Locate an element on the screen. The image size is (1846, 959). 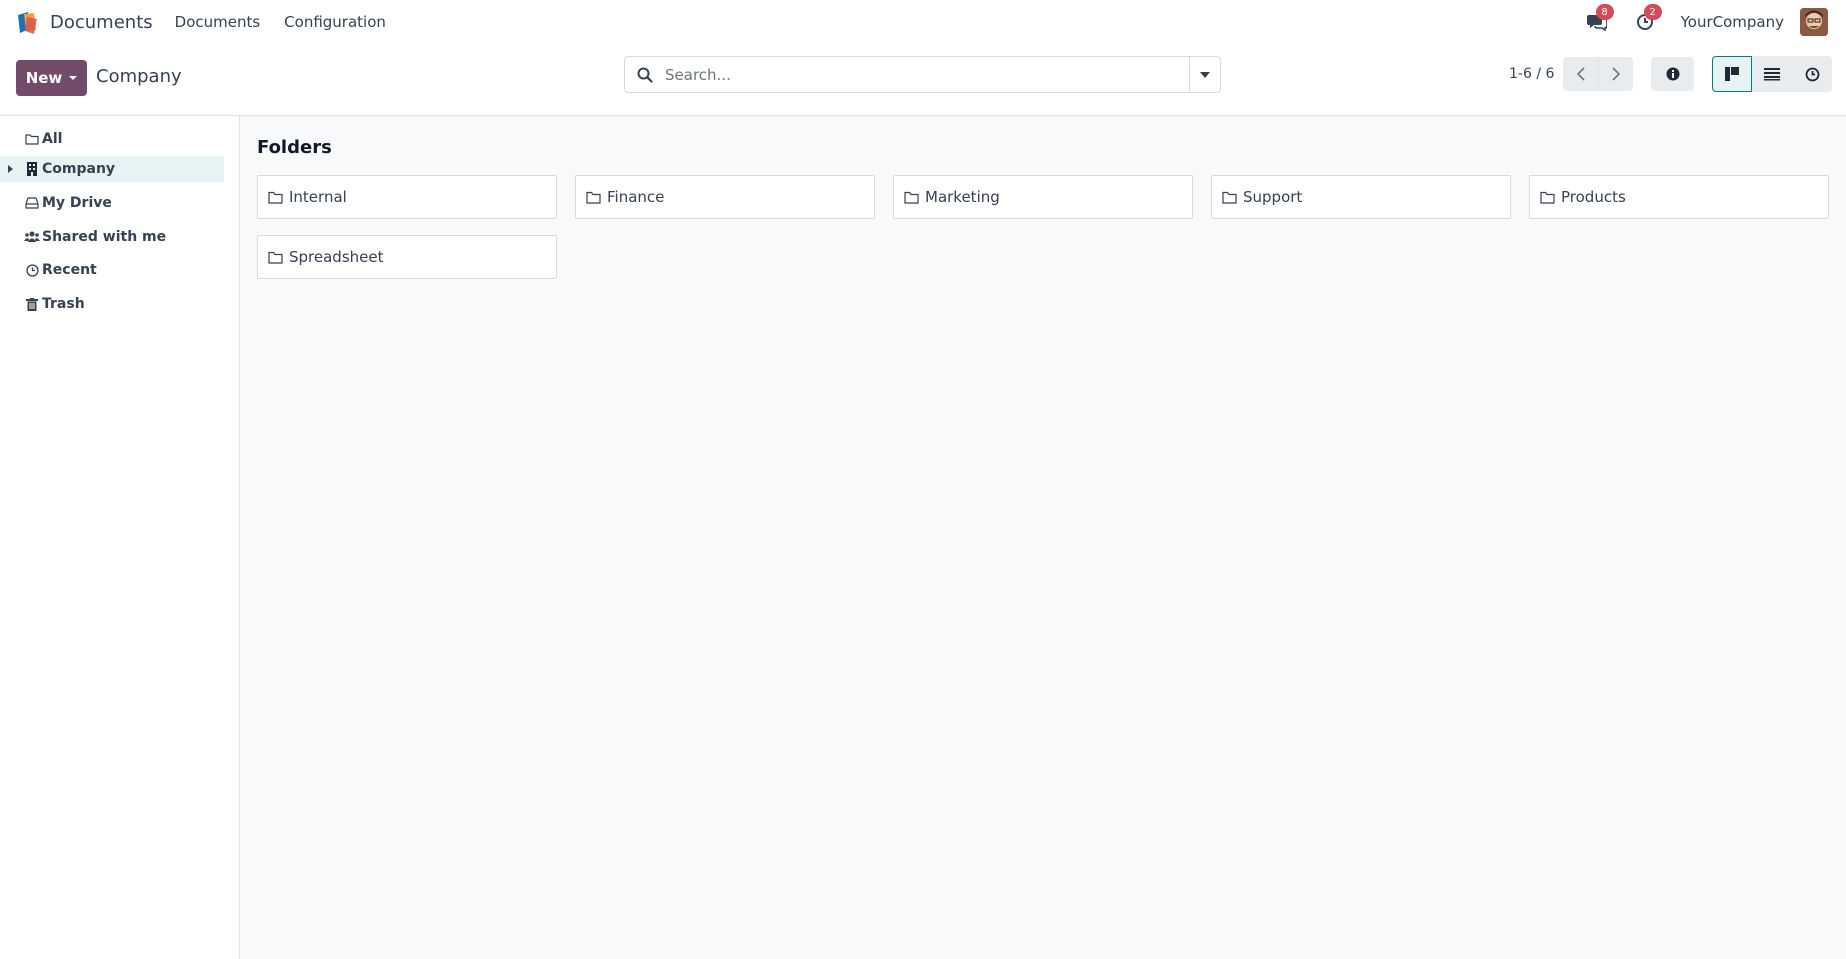
search-bar is located at coordinates (922, 74).